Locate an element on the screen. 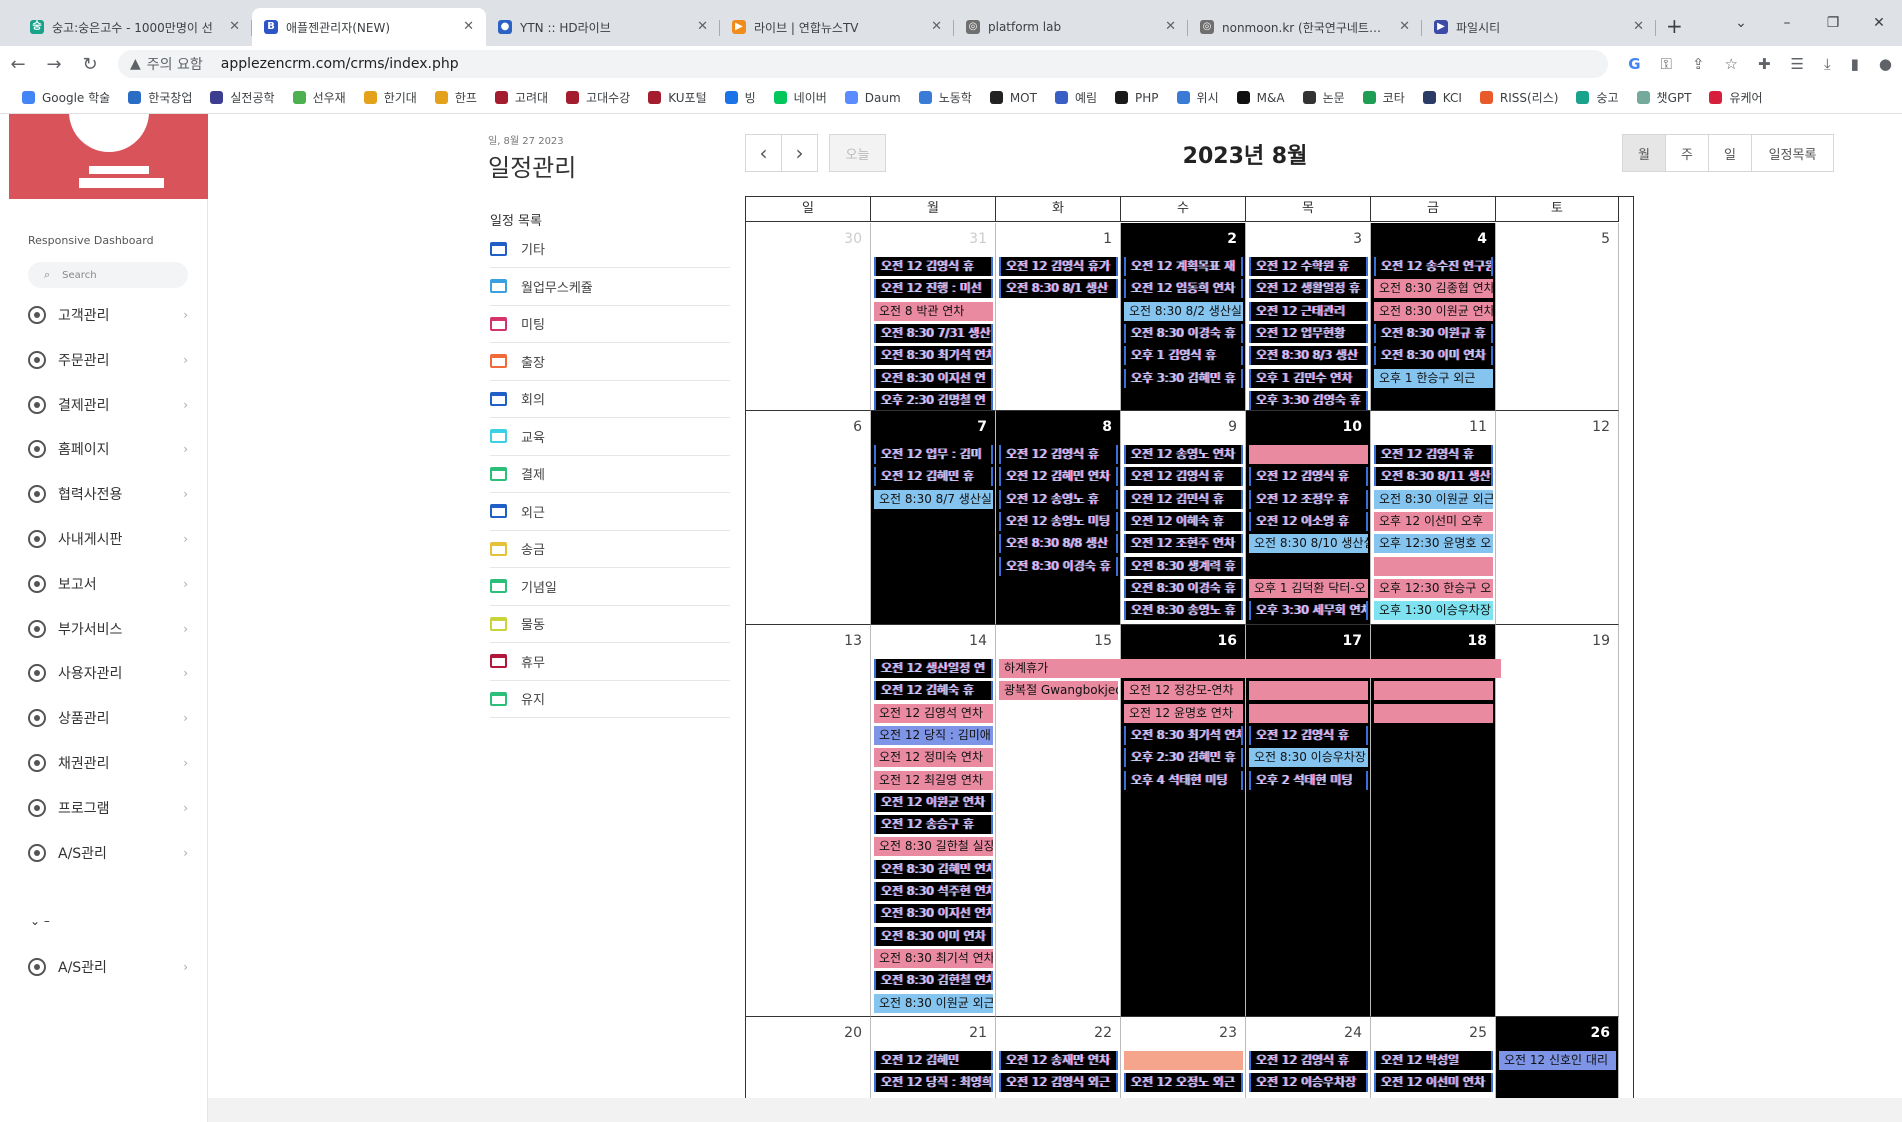 The height and width of the screenshot is (1122, 1902). calendar-event: 오전 12 김혜숙 휴 is located at coordinates (933, 691).